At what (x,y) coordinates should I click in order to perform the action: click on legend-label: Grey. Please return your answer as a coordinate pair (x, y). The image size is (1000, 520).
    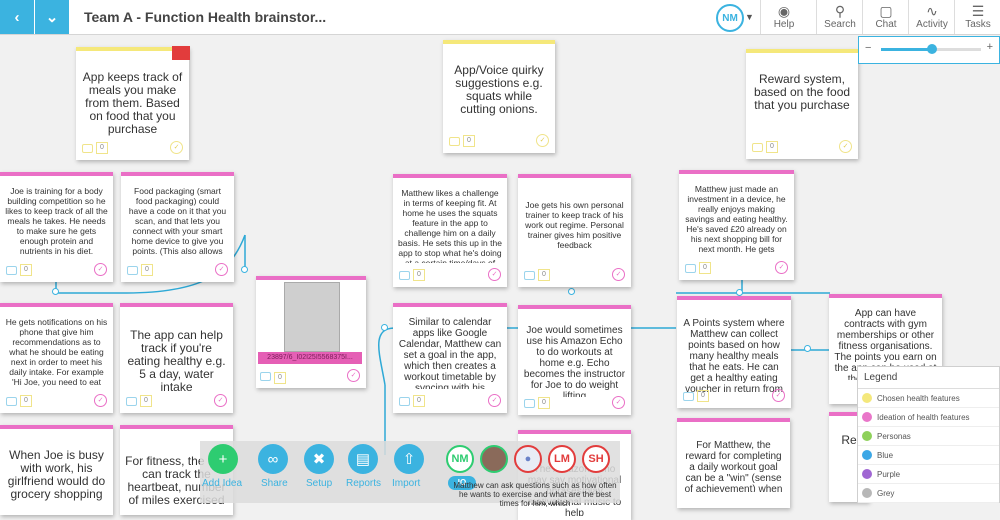
    Looking at the image, I should click on (886, 493).